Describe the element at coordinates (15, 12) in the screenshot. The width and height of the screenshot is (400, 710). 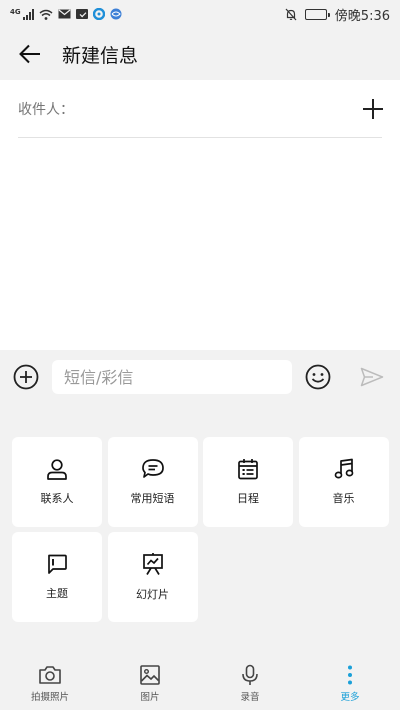
I see `network-type-label: 4G` at that location.